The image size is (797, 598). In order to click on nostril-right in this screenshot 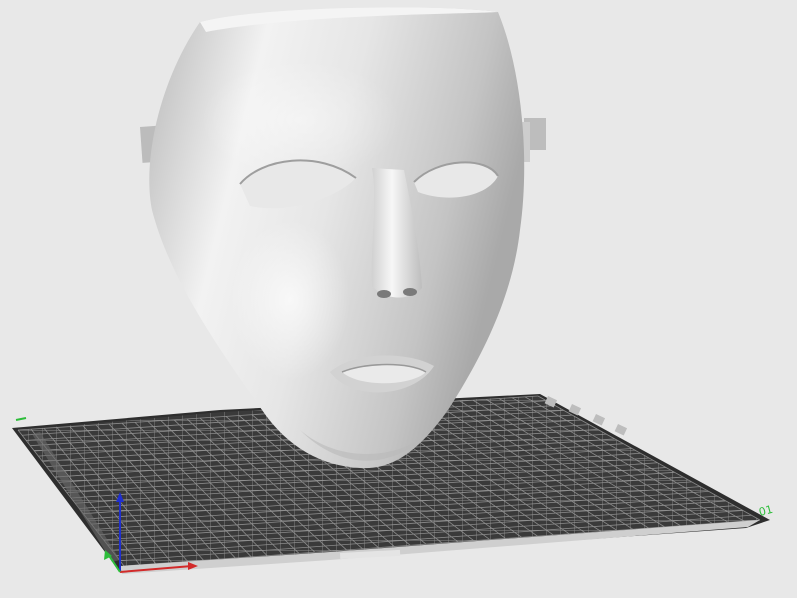, I will do `click(410, 292)`.